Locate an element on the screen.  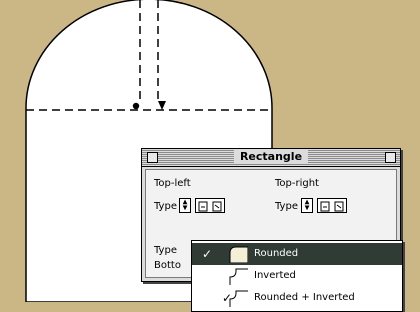
top-right-label: Top-right is located at coordinates (297, 183).